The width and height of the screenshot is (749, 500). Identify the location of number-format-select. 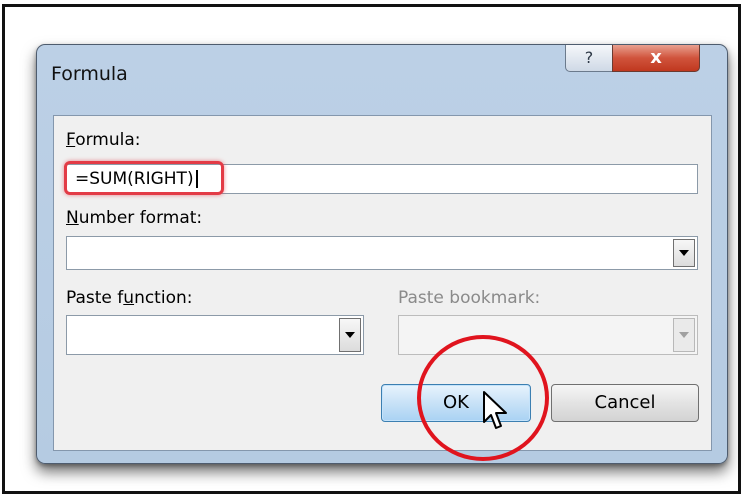
(382, 253).